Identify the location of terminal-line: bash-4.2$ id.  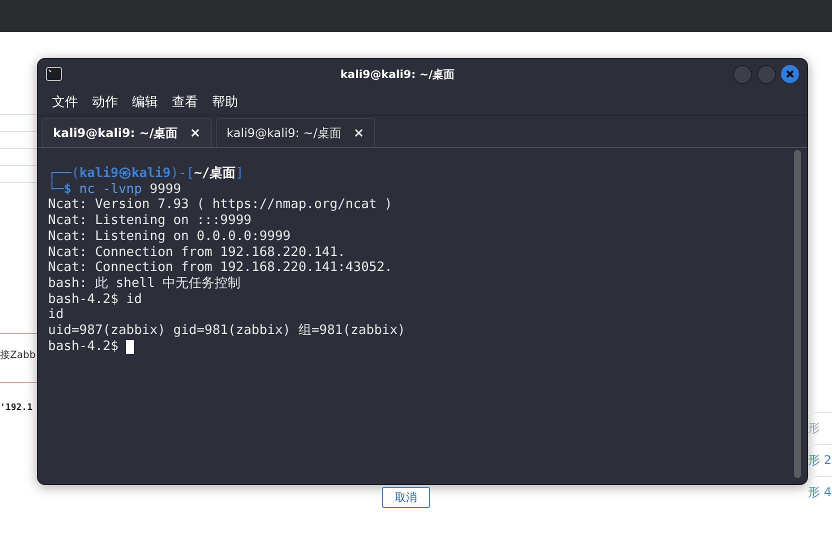
(95, 300).